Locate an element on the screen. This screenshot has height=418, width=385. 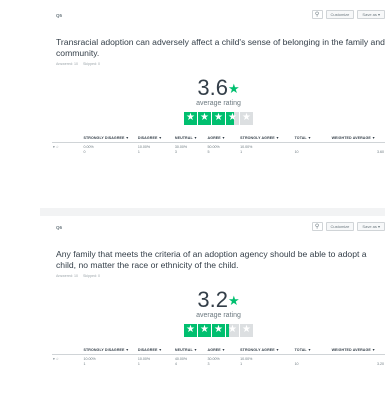
weighted-average-value: 3.20 is located at coordinates (380, 364).